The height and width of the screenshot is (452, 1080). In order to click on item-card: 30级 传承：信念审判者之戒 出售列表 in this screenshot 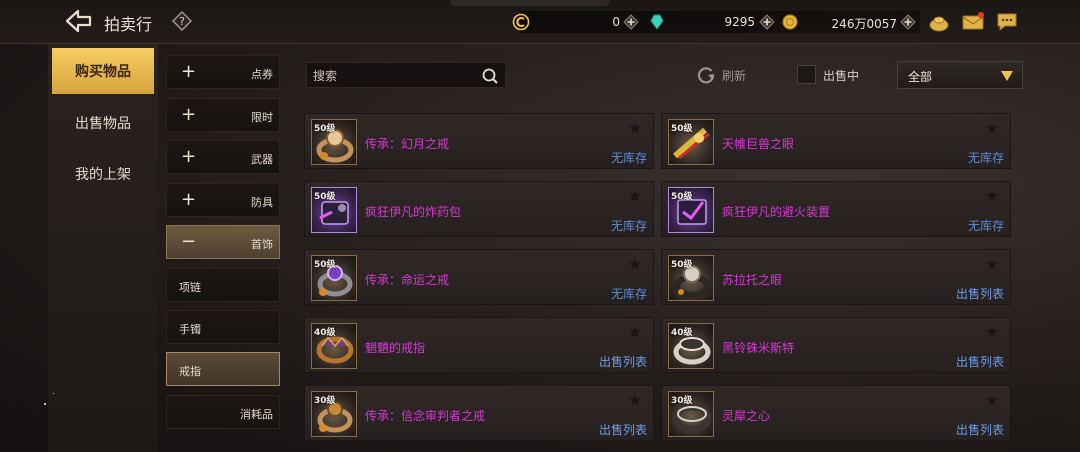, I will do `click(479, 413)`.